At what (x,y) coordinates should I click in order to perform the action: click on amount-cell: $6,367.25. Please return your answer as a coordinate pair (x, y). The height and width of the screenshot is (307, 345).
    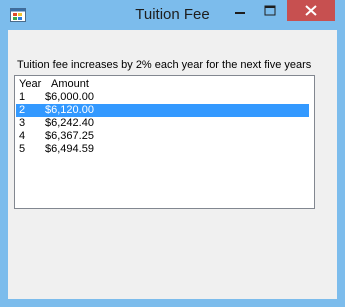
    Looking at the image, I should click on (69, 136).